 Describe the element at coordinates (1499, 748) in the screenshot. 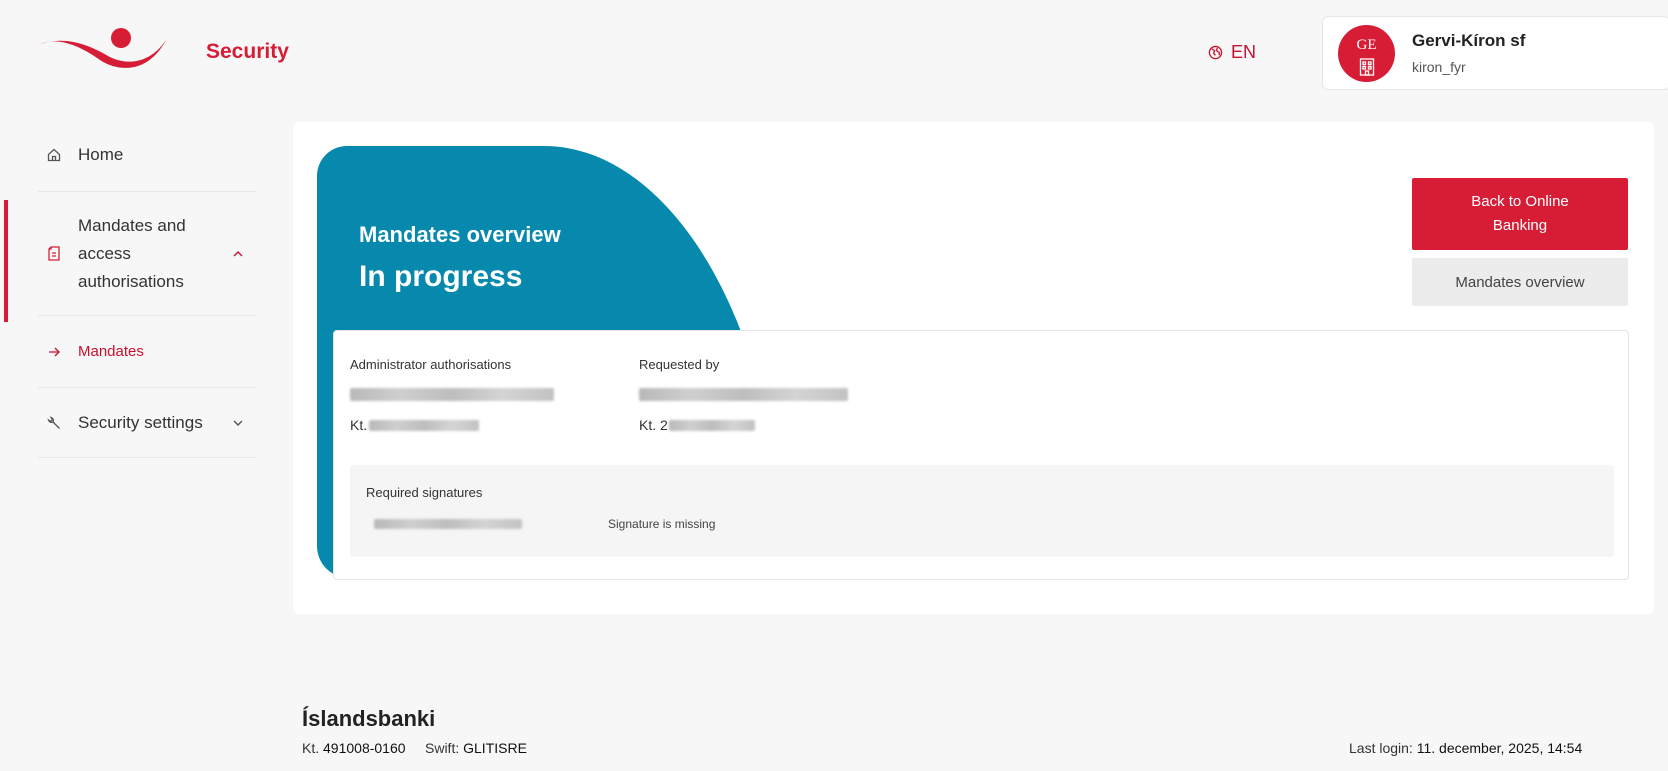

I see `last-login-value: 11. december, 2025, 14:54` at that location.